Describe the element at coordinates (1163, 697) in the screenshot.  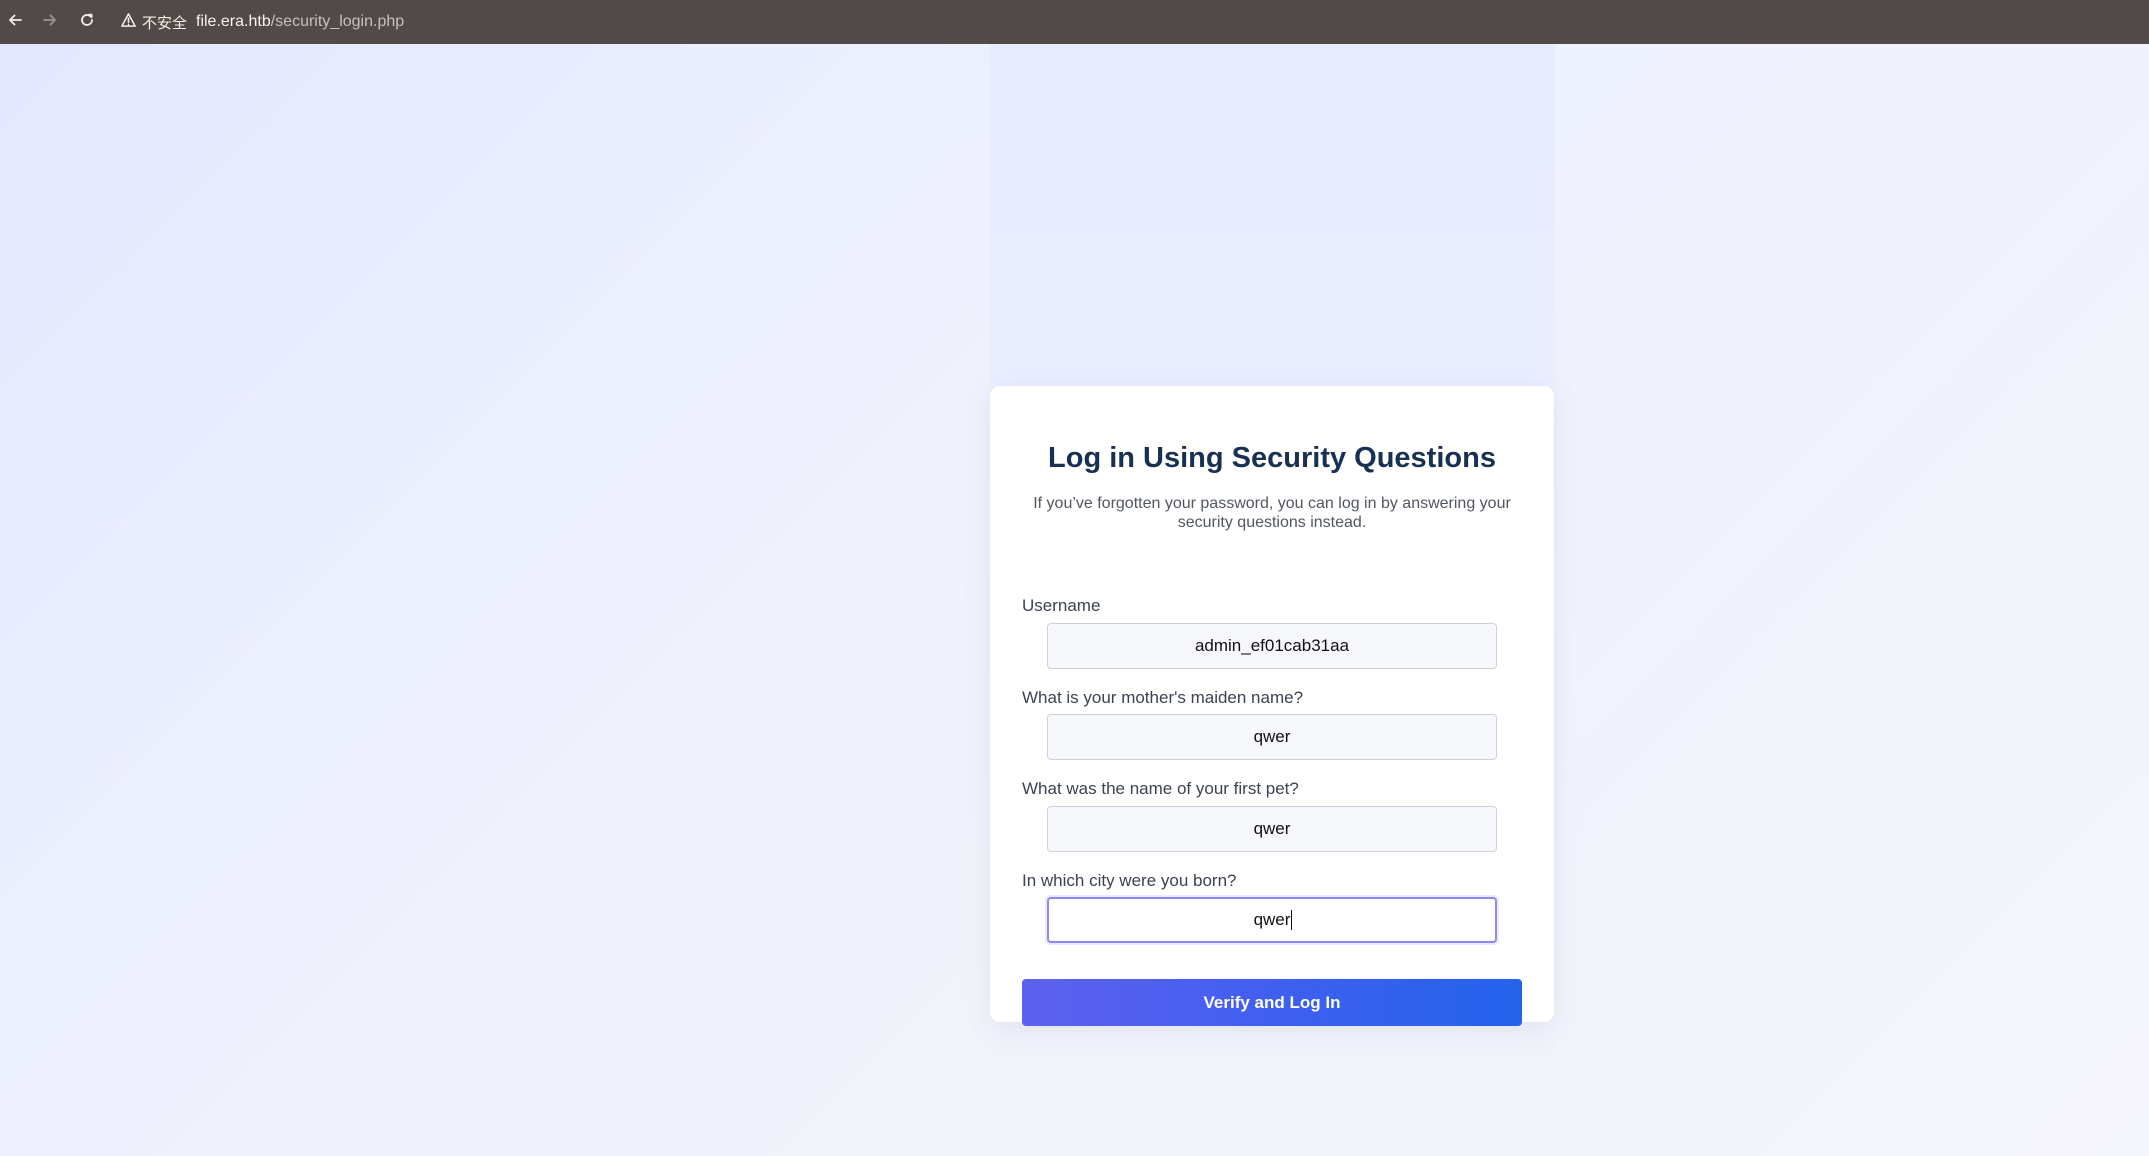
I see `mother-maiden-name-label: What is your mother's maiden name?` at that location.